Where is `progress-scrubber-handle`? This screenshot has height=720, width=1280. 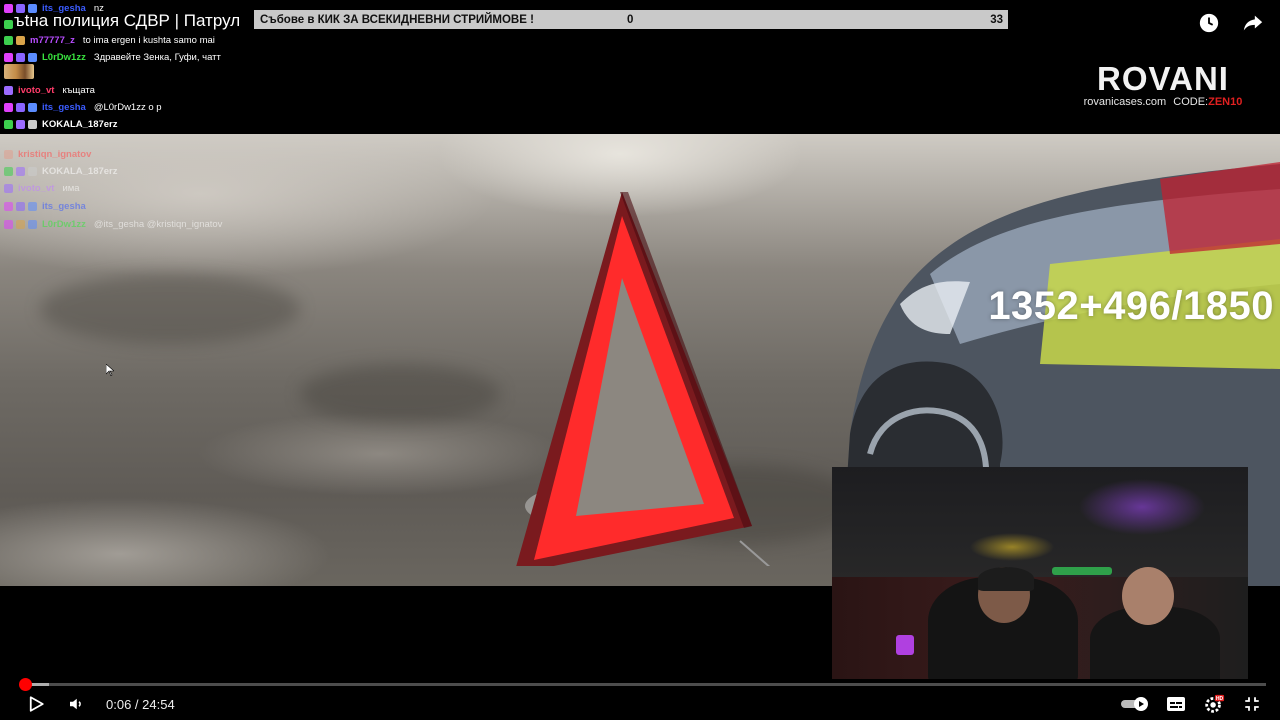
progress-scrubber-handle is located at coordinates (25, 684).